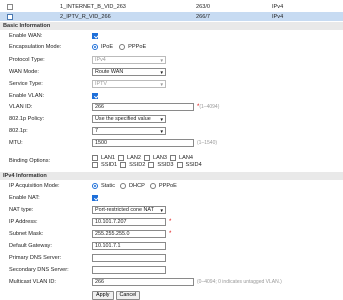  Describe the element at coordinates (85, 16) in the screenshot. I see `wan-name: 2_IPTV_R_VID_266` at that location.